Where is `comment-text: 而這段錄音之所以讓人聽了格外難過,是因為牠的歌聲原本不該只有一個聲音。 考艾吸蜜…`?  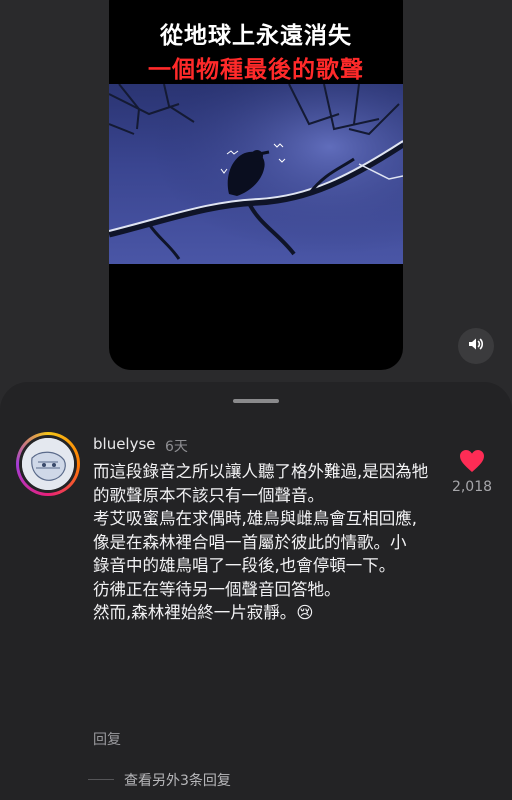
comment-text: 而這段錄音之所以讓人聽了格外難過,是因為牠的歌聲原本不該只有一個聲音。 考艾吸蜜… is located at coordinates (263, 542).